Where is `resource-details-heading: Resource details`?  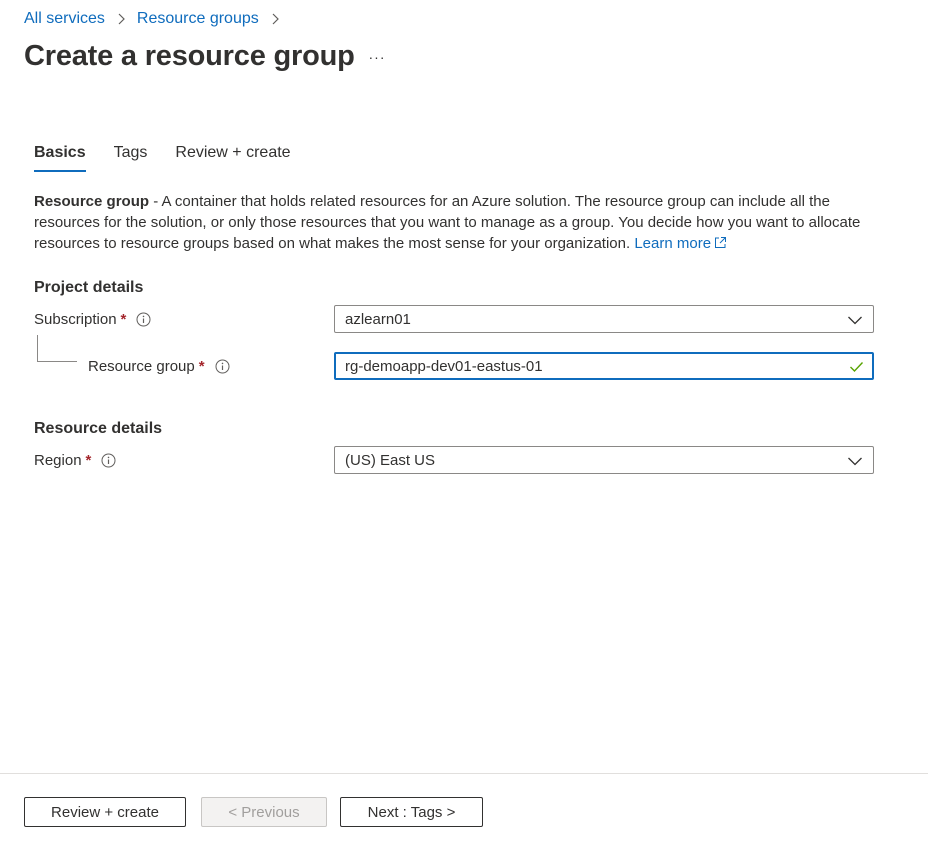 resource-details-heading: Resource details is located at coordinates (98, 428).